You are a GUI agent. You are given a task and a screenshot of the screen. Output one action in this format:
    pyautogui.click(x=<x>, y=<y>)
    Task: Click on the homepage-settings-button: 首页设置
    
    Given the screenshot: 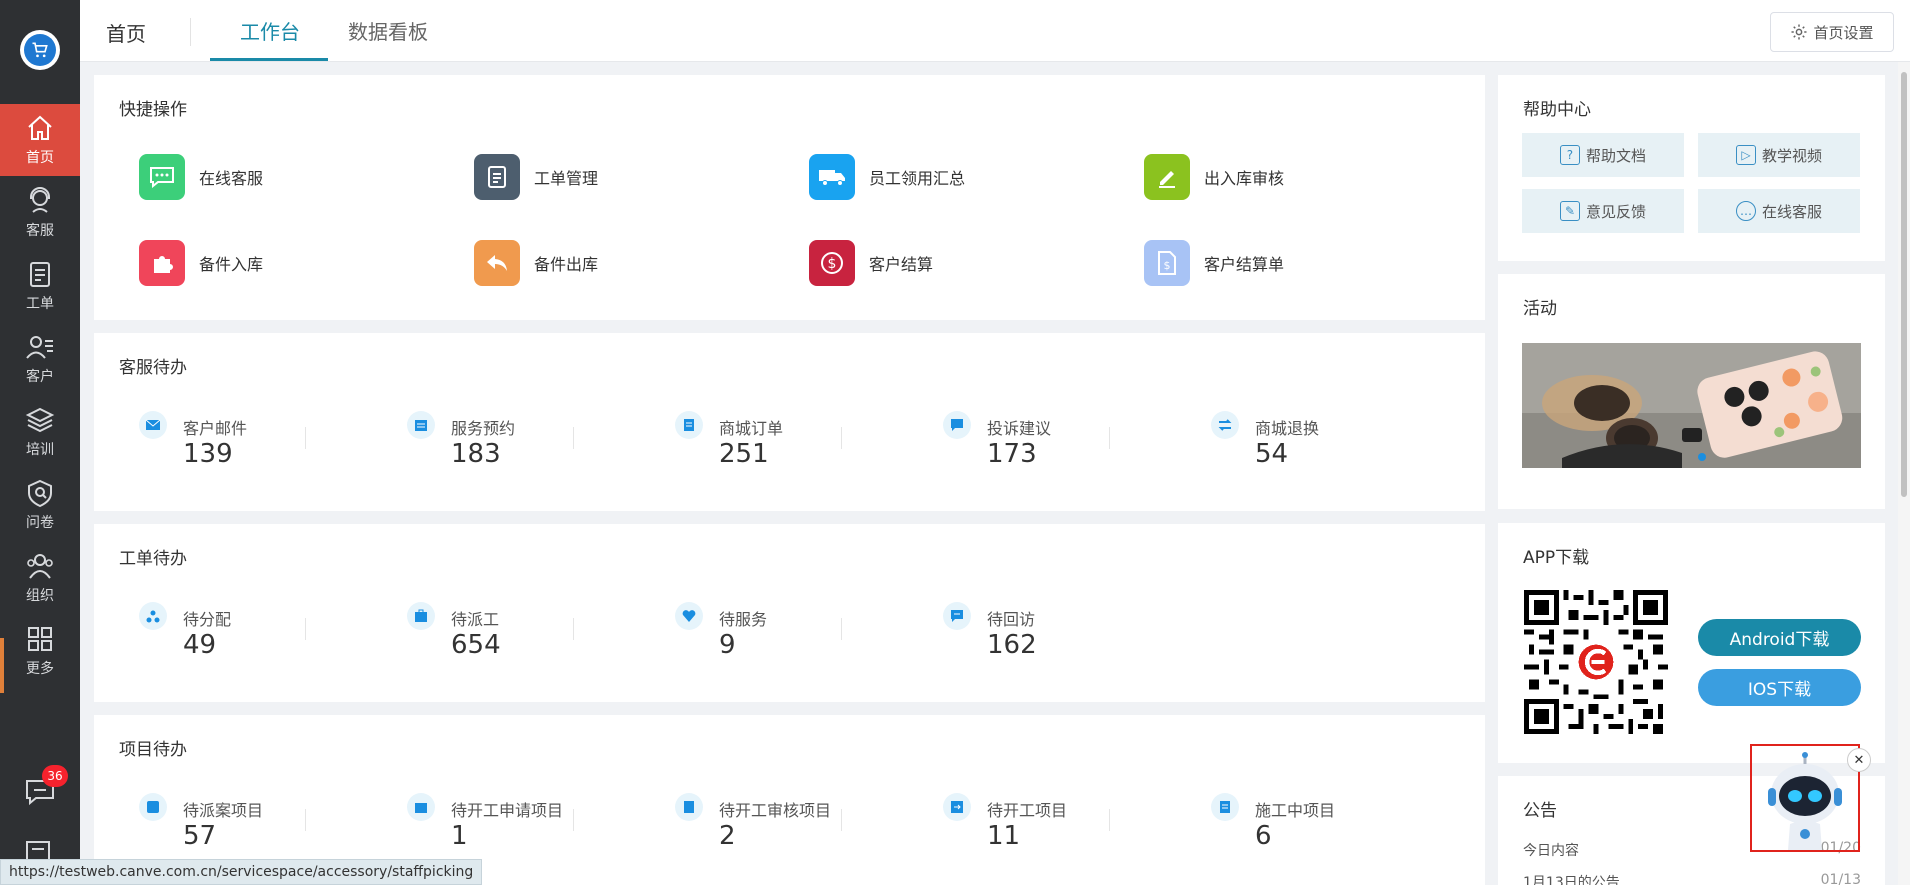 What is the action you would take?
    pyautogui.click(x=1832, y=32)
    